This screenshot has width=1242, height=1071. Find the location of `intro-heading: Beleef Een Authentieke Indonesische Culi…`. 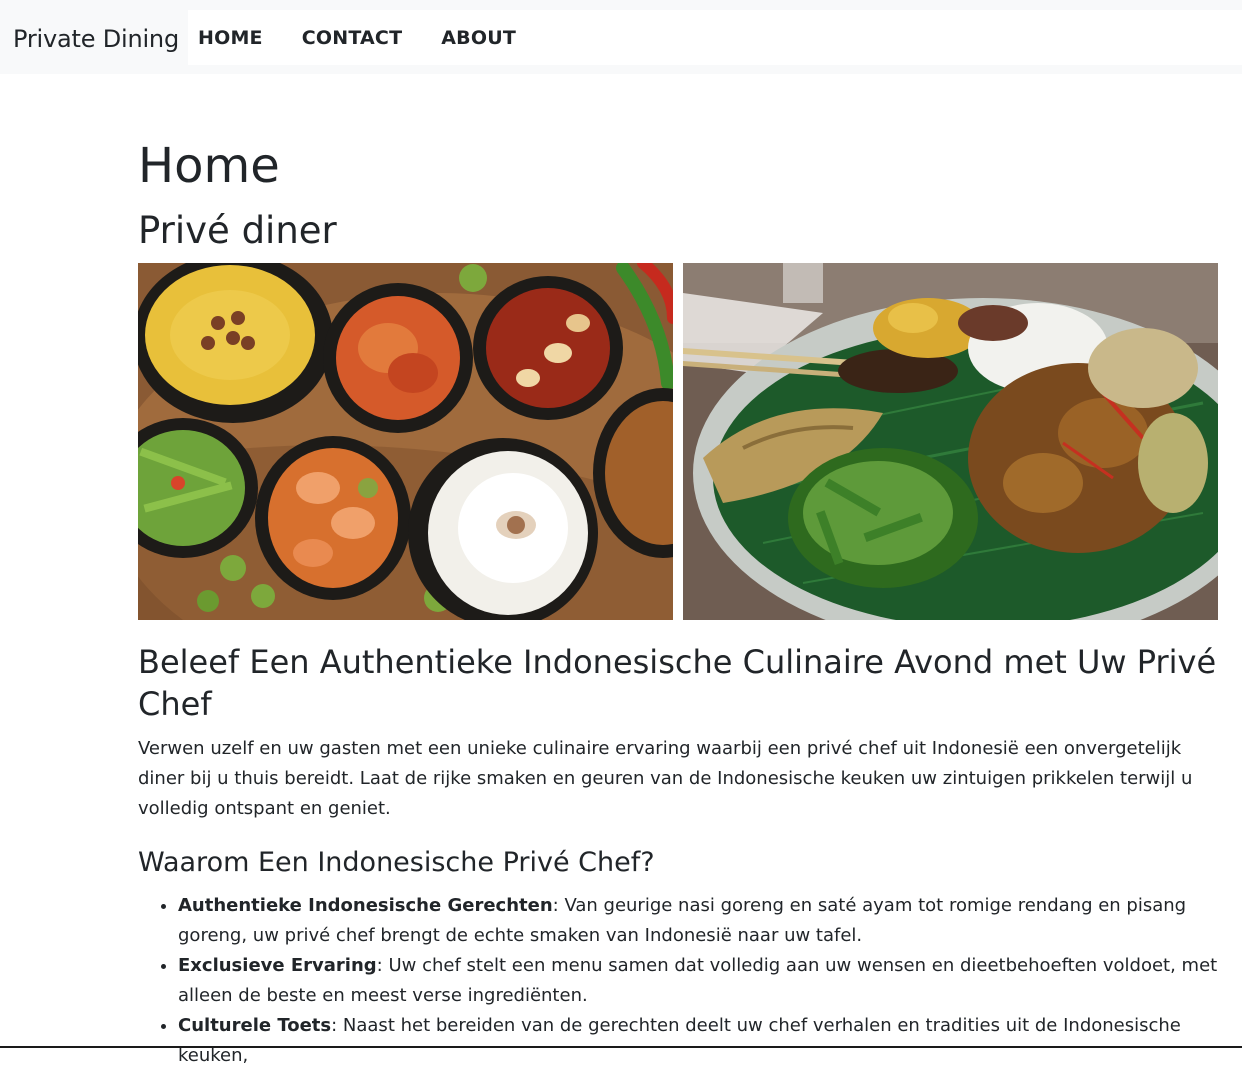

intro-heading: Beleef Een Authentieke Indonesische Culi… is located at coordinates (677, 683).